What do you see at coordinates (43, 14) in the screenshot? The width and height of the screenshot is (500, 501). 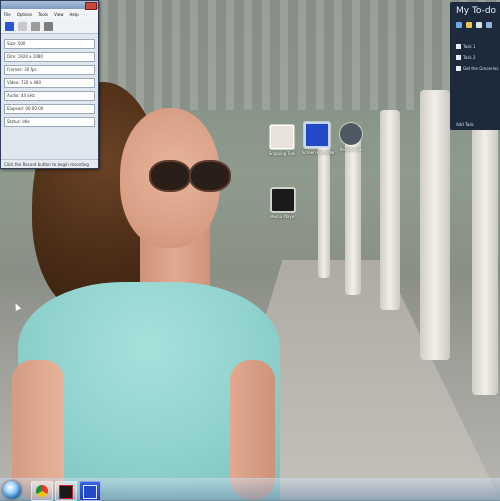 I see `menu-tools: Tools` at bounding box center [43, 14].